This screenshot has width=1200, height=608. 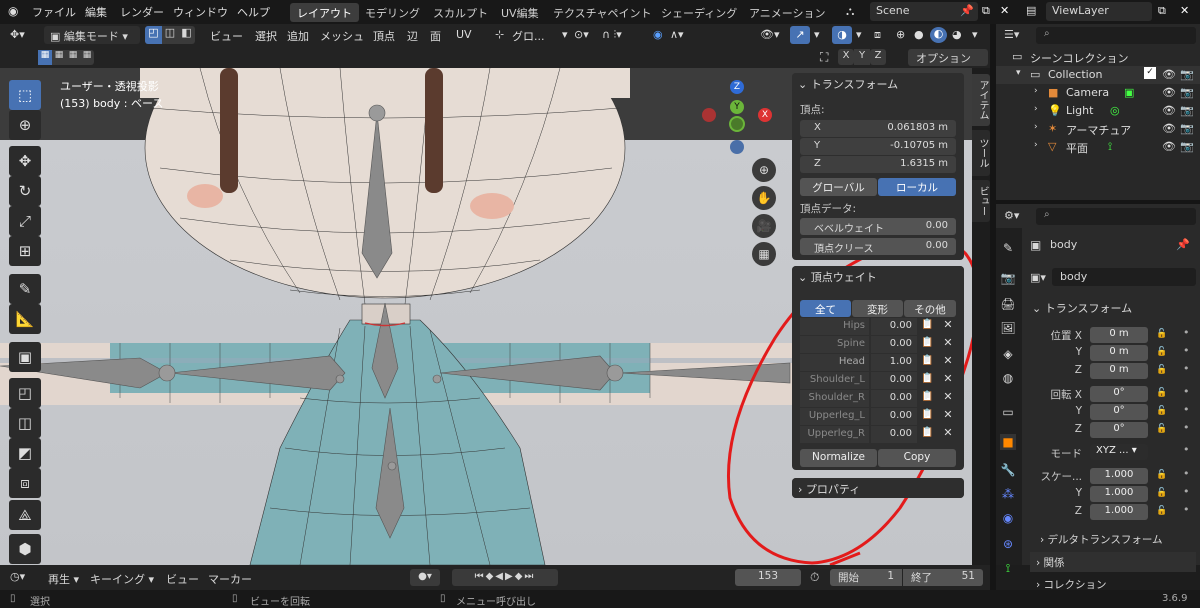 I want to click on vertex-crease-field: 頂点クリース 0.00, so click(x=878, y=246).